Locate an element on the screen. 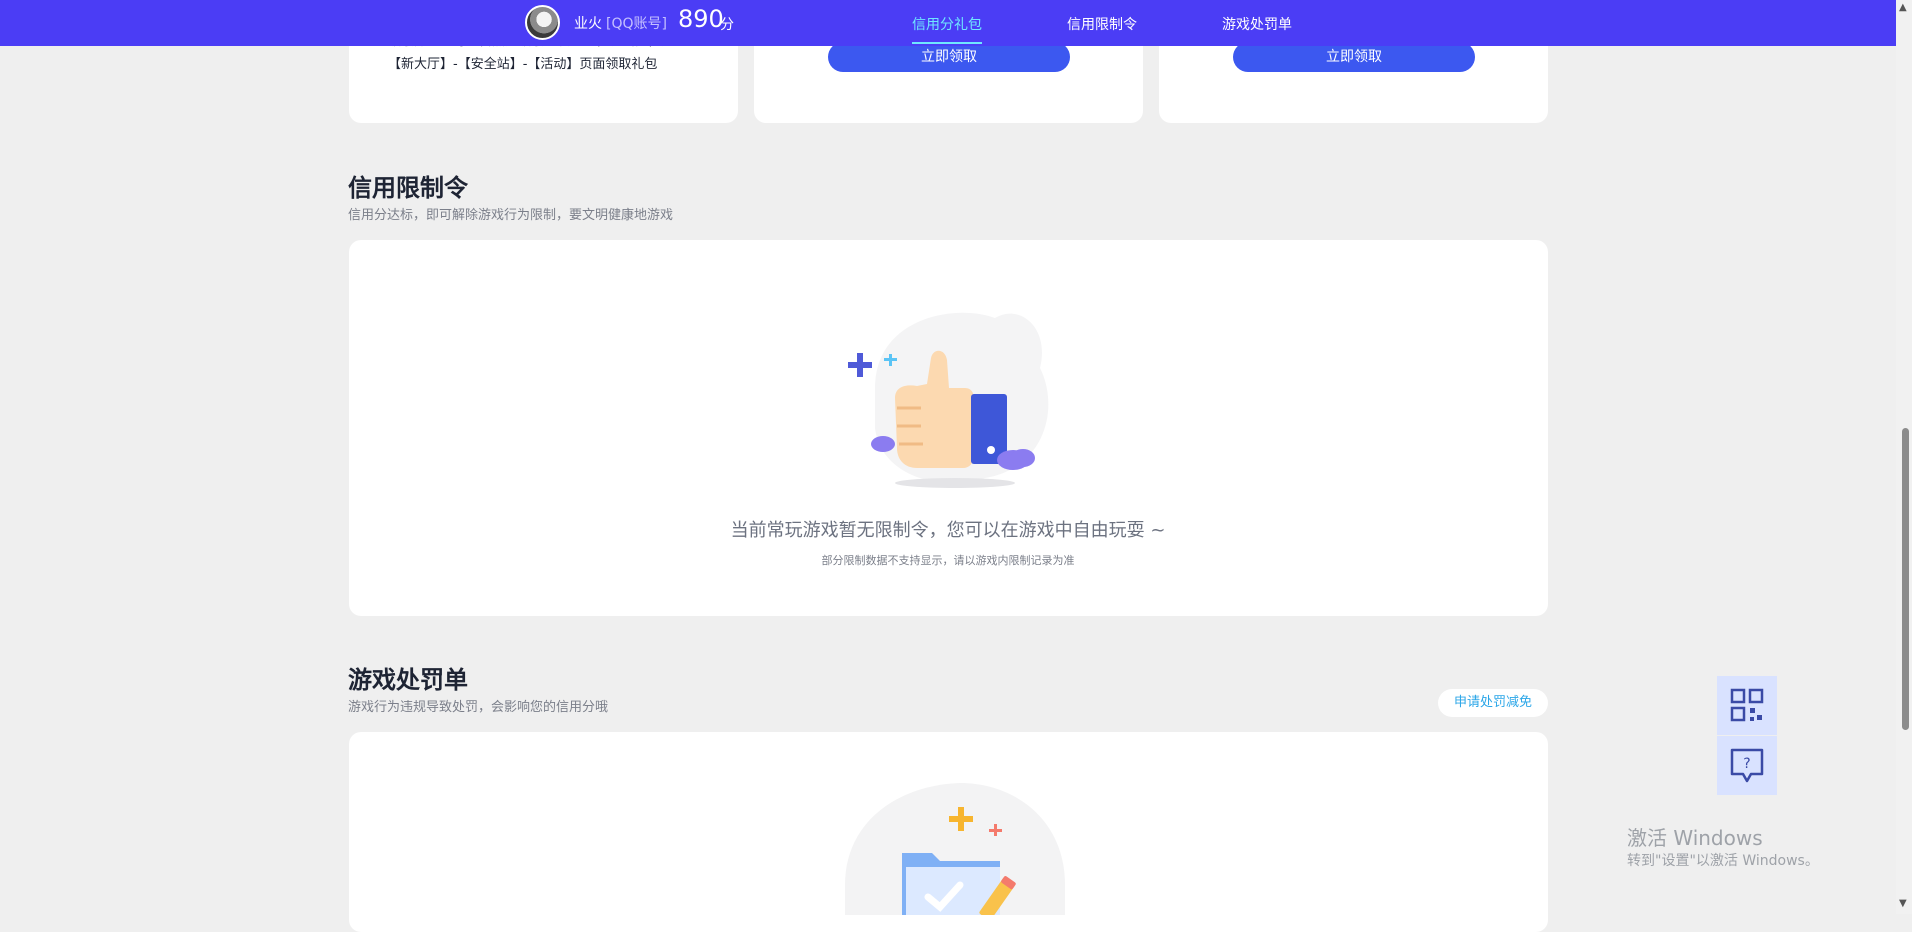 Image resolution: width=1912 pixels, height=932 pixels. scroll-up-arrow-icon: ▲ is located at coordinates (1903, 7).